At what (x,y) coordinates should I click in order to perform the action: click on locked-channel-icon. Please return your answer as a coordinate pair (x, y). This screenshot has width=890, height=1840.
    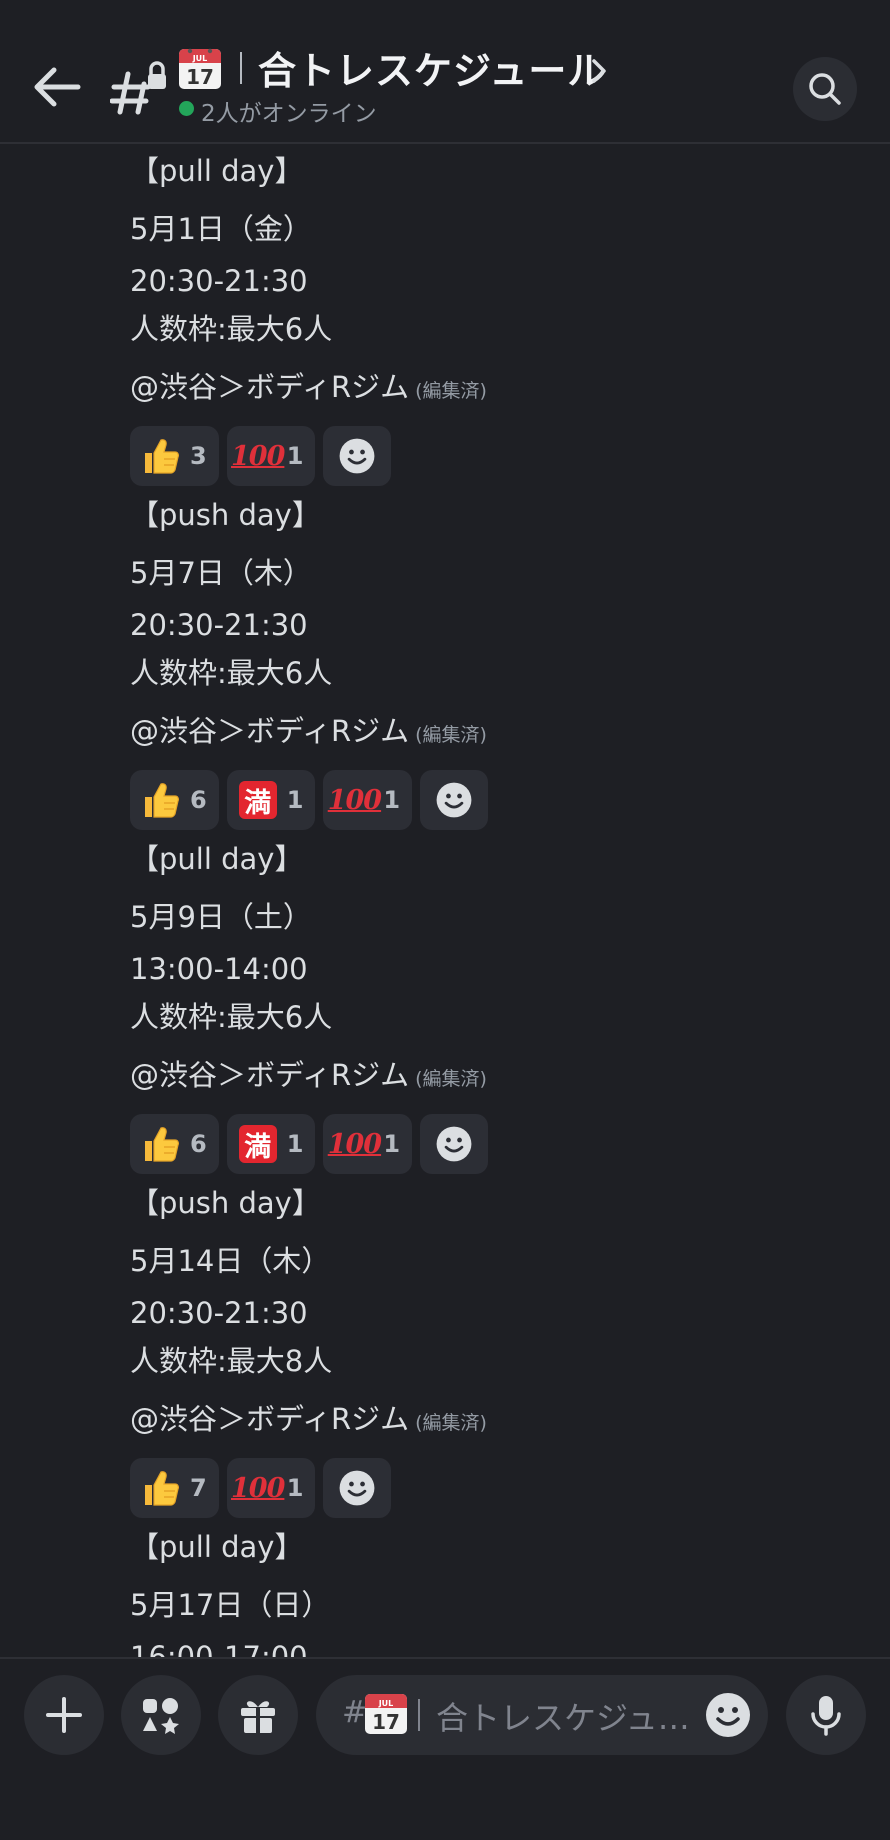
    Looking at the image, I should click on (138, 88).